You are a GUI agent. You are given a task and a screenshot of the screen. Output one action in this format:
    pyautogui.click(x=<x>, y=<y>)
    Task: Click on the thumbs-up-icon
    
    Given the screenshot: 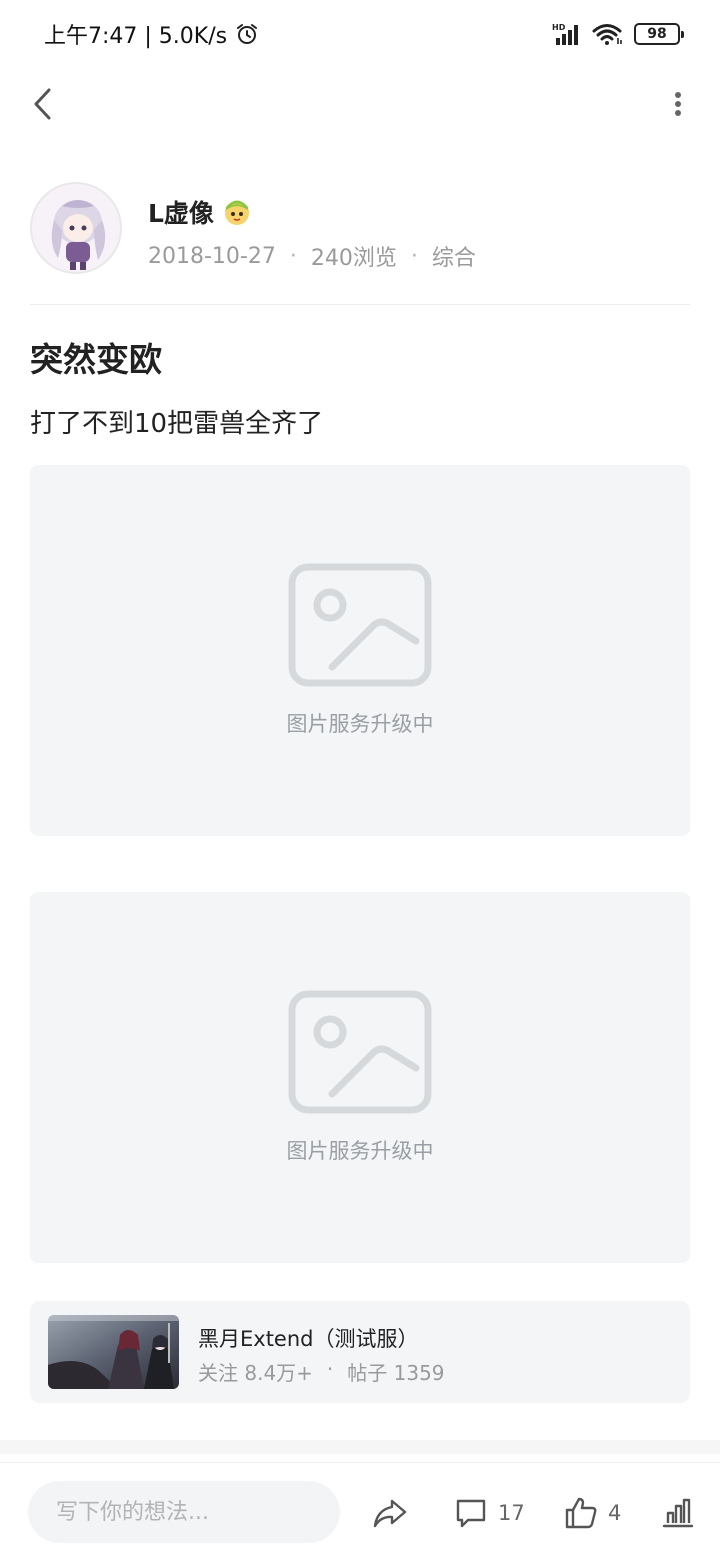 What is the action you would take?
    pyautogui.click(x=581, y=1513)
    